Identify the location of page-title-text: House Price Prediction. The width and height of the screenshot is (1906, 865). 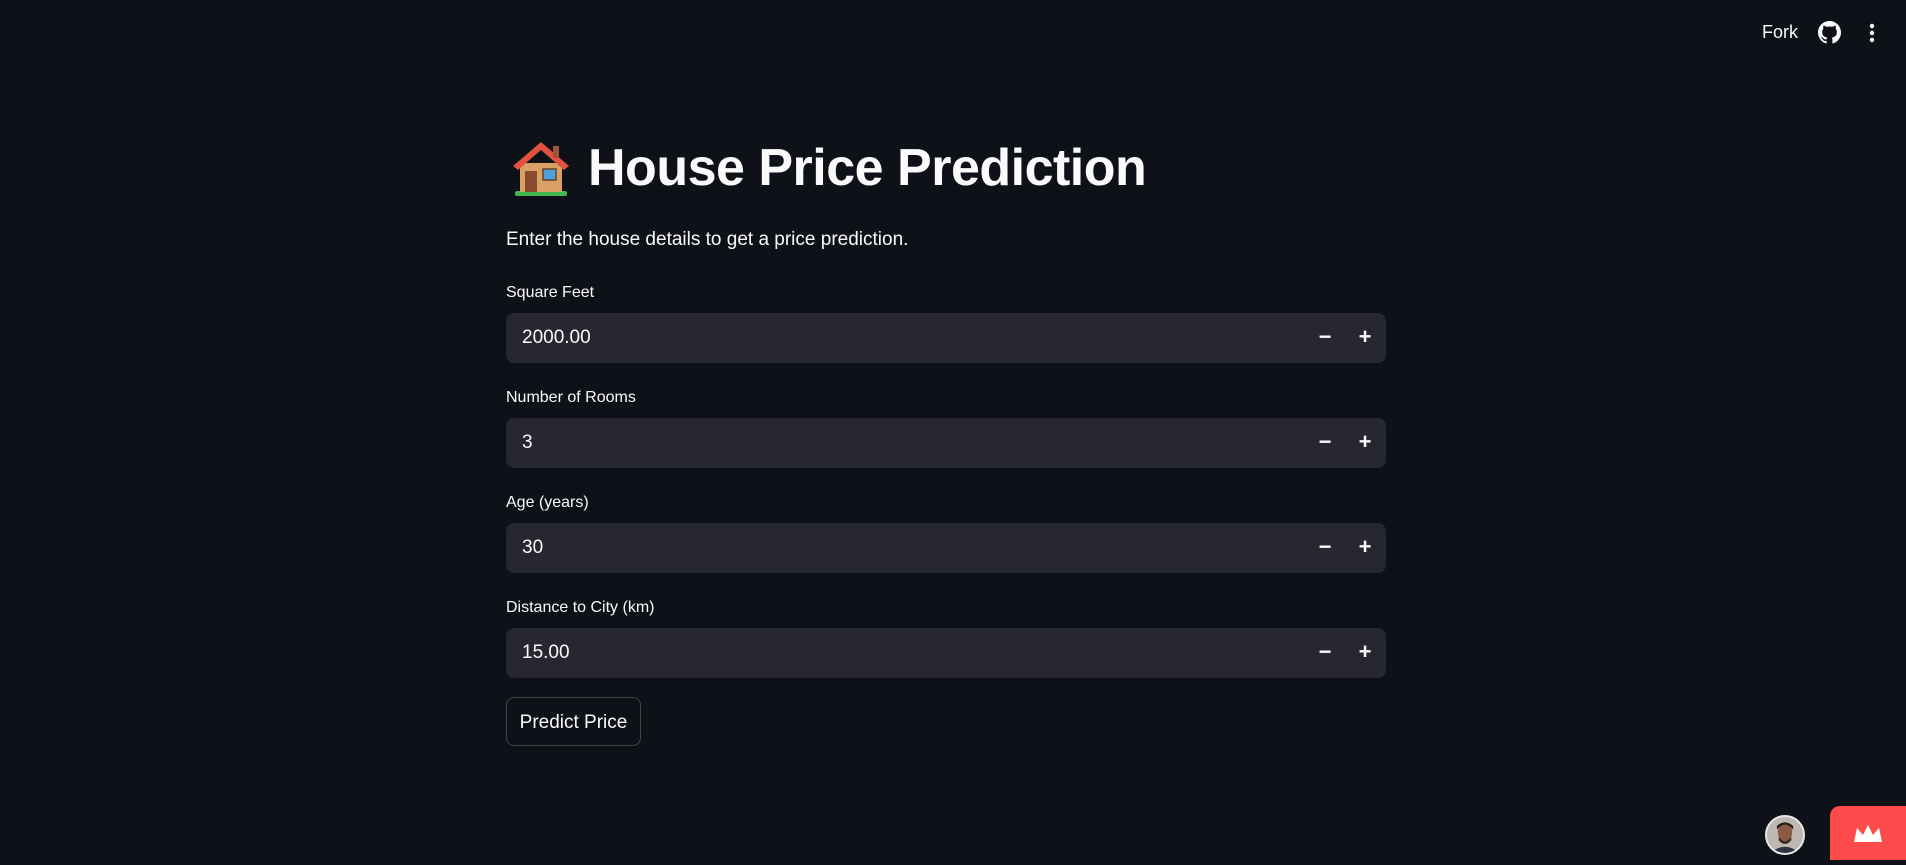
(867, 168).